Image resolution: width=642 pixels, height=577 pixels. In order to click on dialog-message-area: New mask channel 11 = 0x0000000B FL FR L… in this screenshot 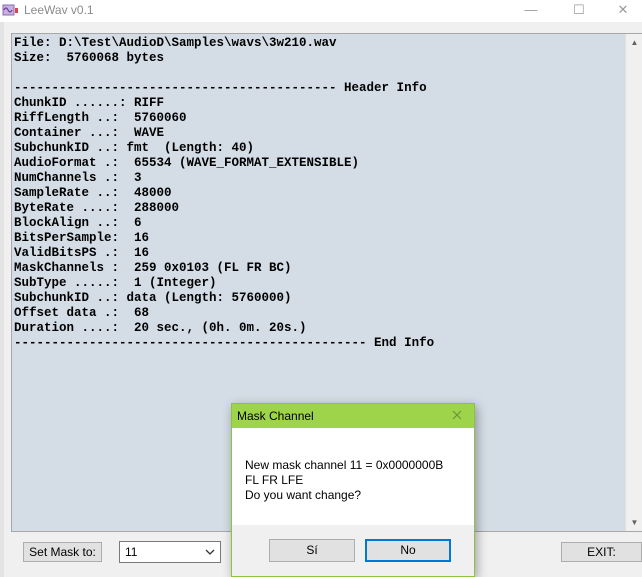, I will do `click(353, 476)`.